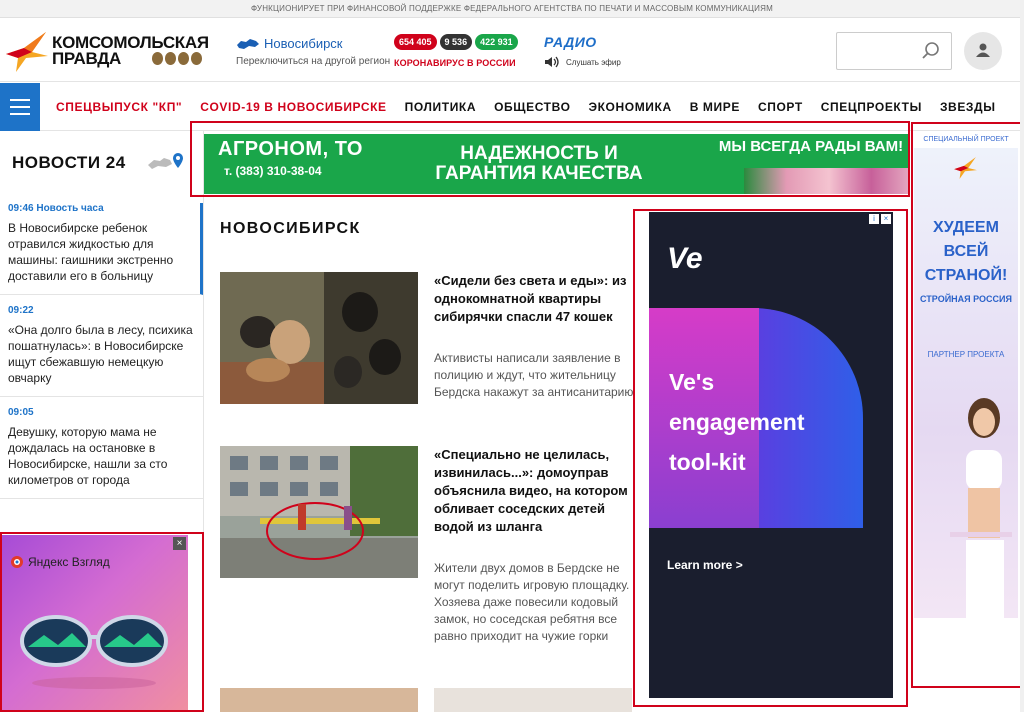 Image resolution: width=1024 pixels, height=712 pixels. I want to click on nav-item: ЭКОНОМИКА, so click(630, 107).